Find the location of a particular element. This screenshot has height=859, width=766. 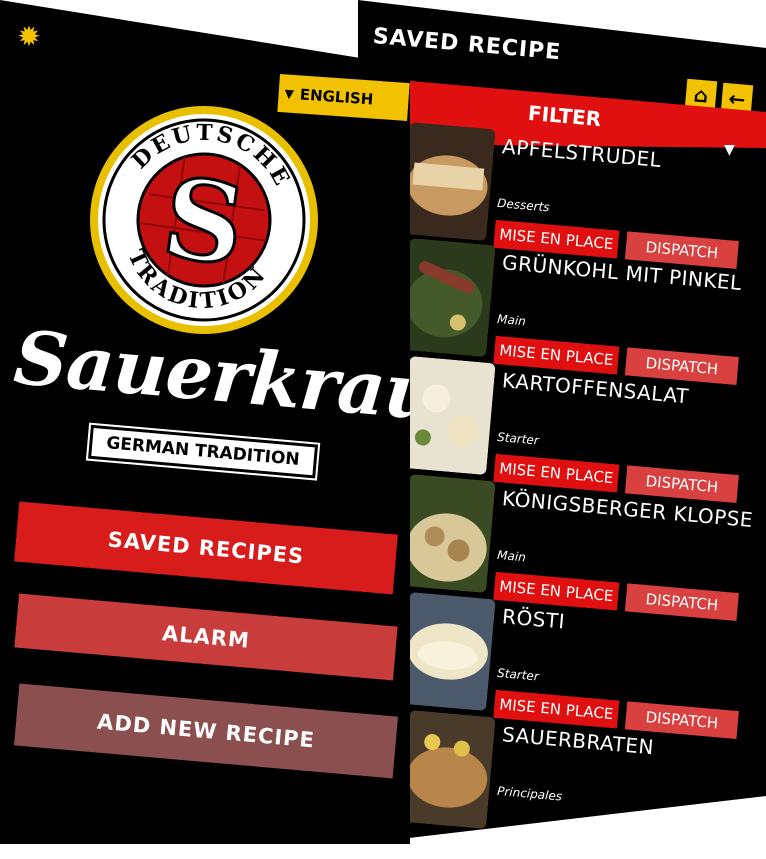

saved-recipes-button: SAVED RECIPES is located at coordinates (206, 548).